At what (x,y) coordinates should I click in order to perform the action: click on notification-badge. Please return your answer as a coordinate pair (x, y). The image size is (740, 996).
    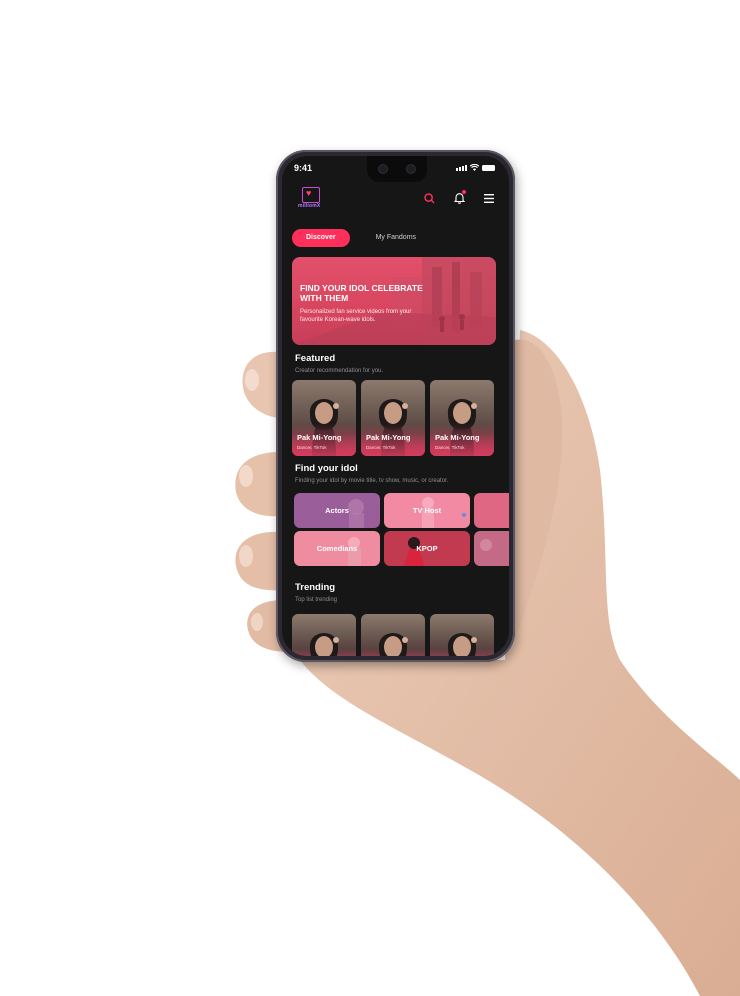
    Looking at the image, I should click on (464, 192).